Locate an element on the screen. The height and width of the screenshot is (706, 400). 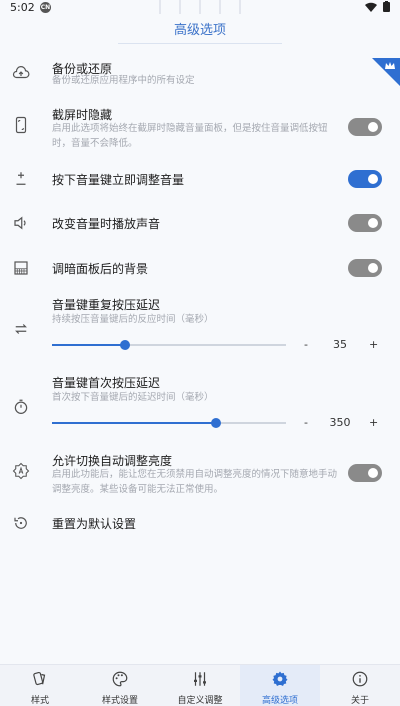
instant-adjust-label: 按下音量键立即调整音量 is located at coordinates (118, 180).